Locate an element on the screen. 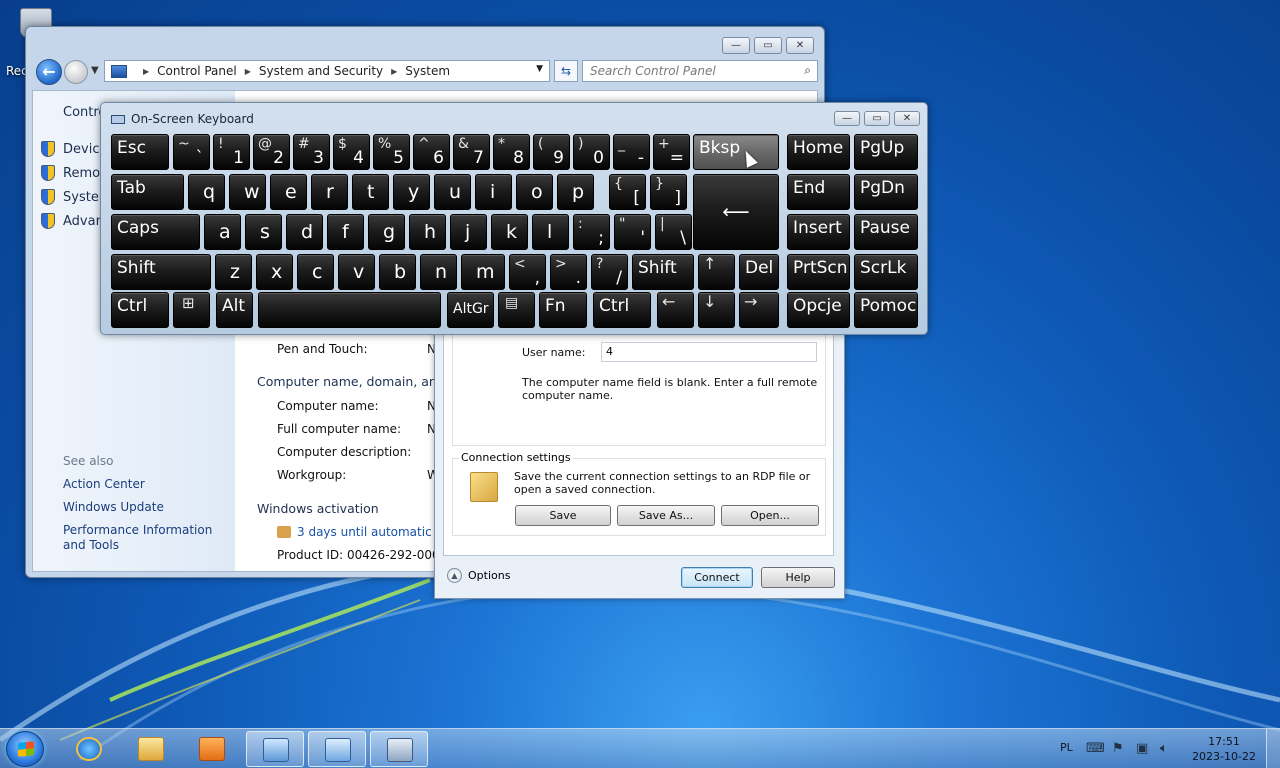 The height and width of the screenshot is (768, 1280). key-period: >. is located at coordinates (568, 272).